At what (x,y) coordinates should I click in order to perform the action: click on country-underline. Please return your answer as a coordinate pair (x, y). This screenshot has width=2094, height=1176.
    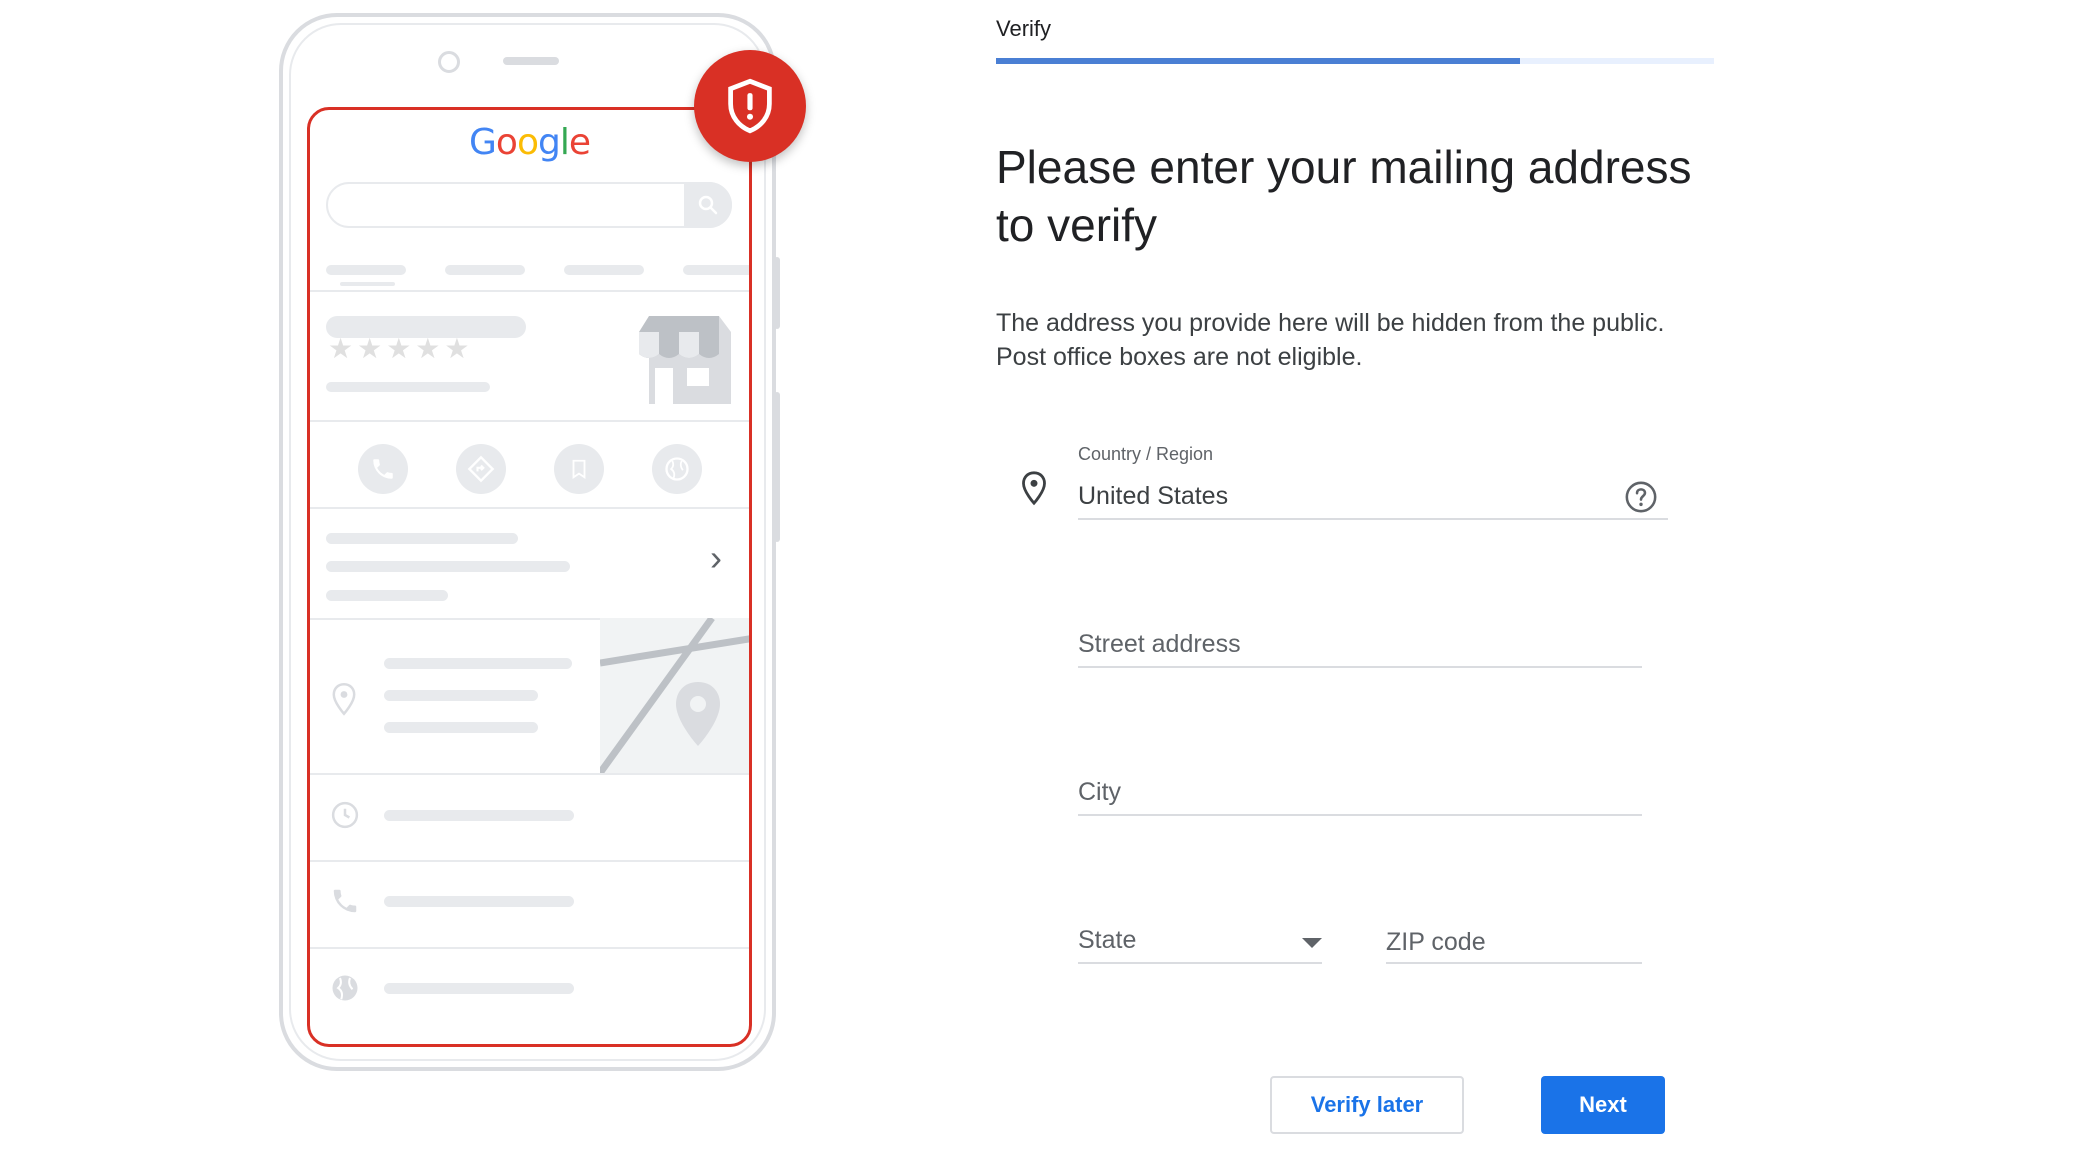
    Looking at the image, I should click on (1373, 519).